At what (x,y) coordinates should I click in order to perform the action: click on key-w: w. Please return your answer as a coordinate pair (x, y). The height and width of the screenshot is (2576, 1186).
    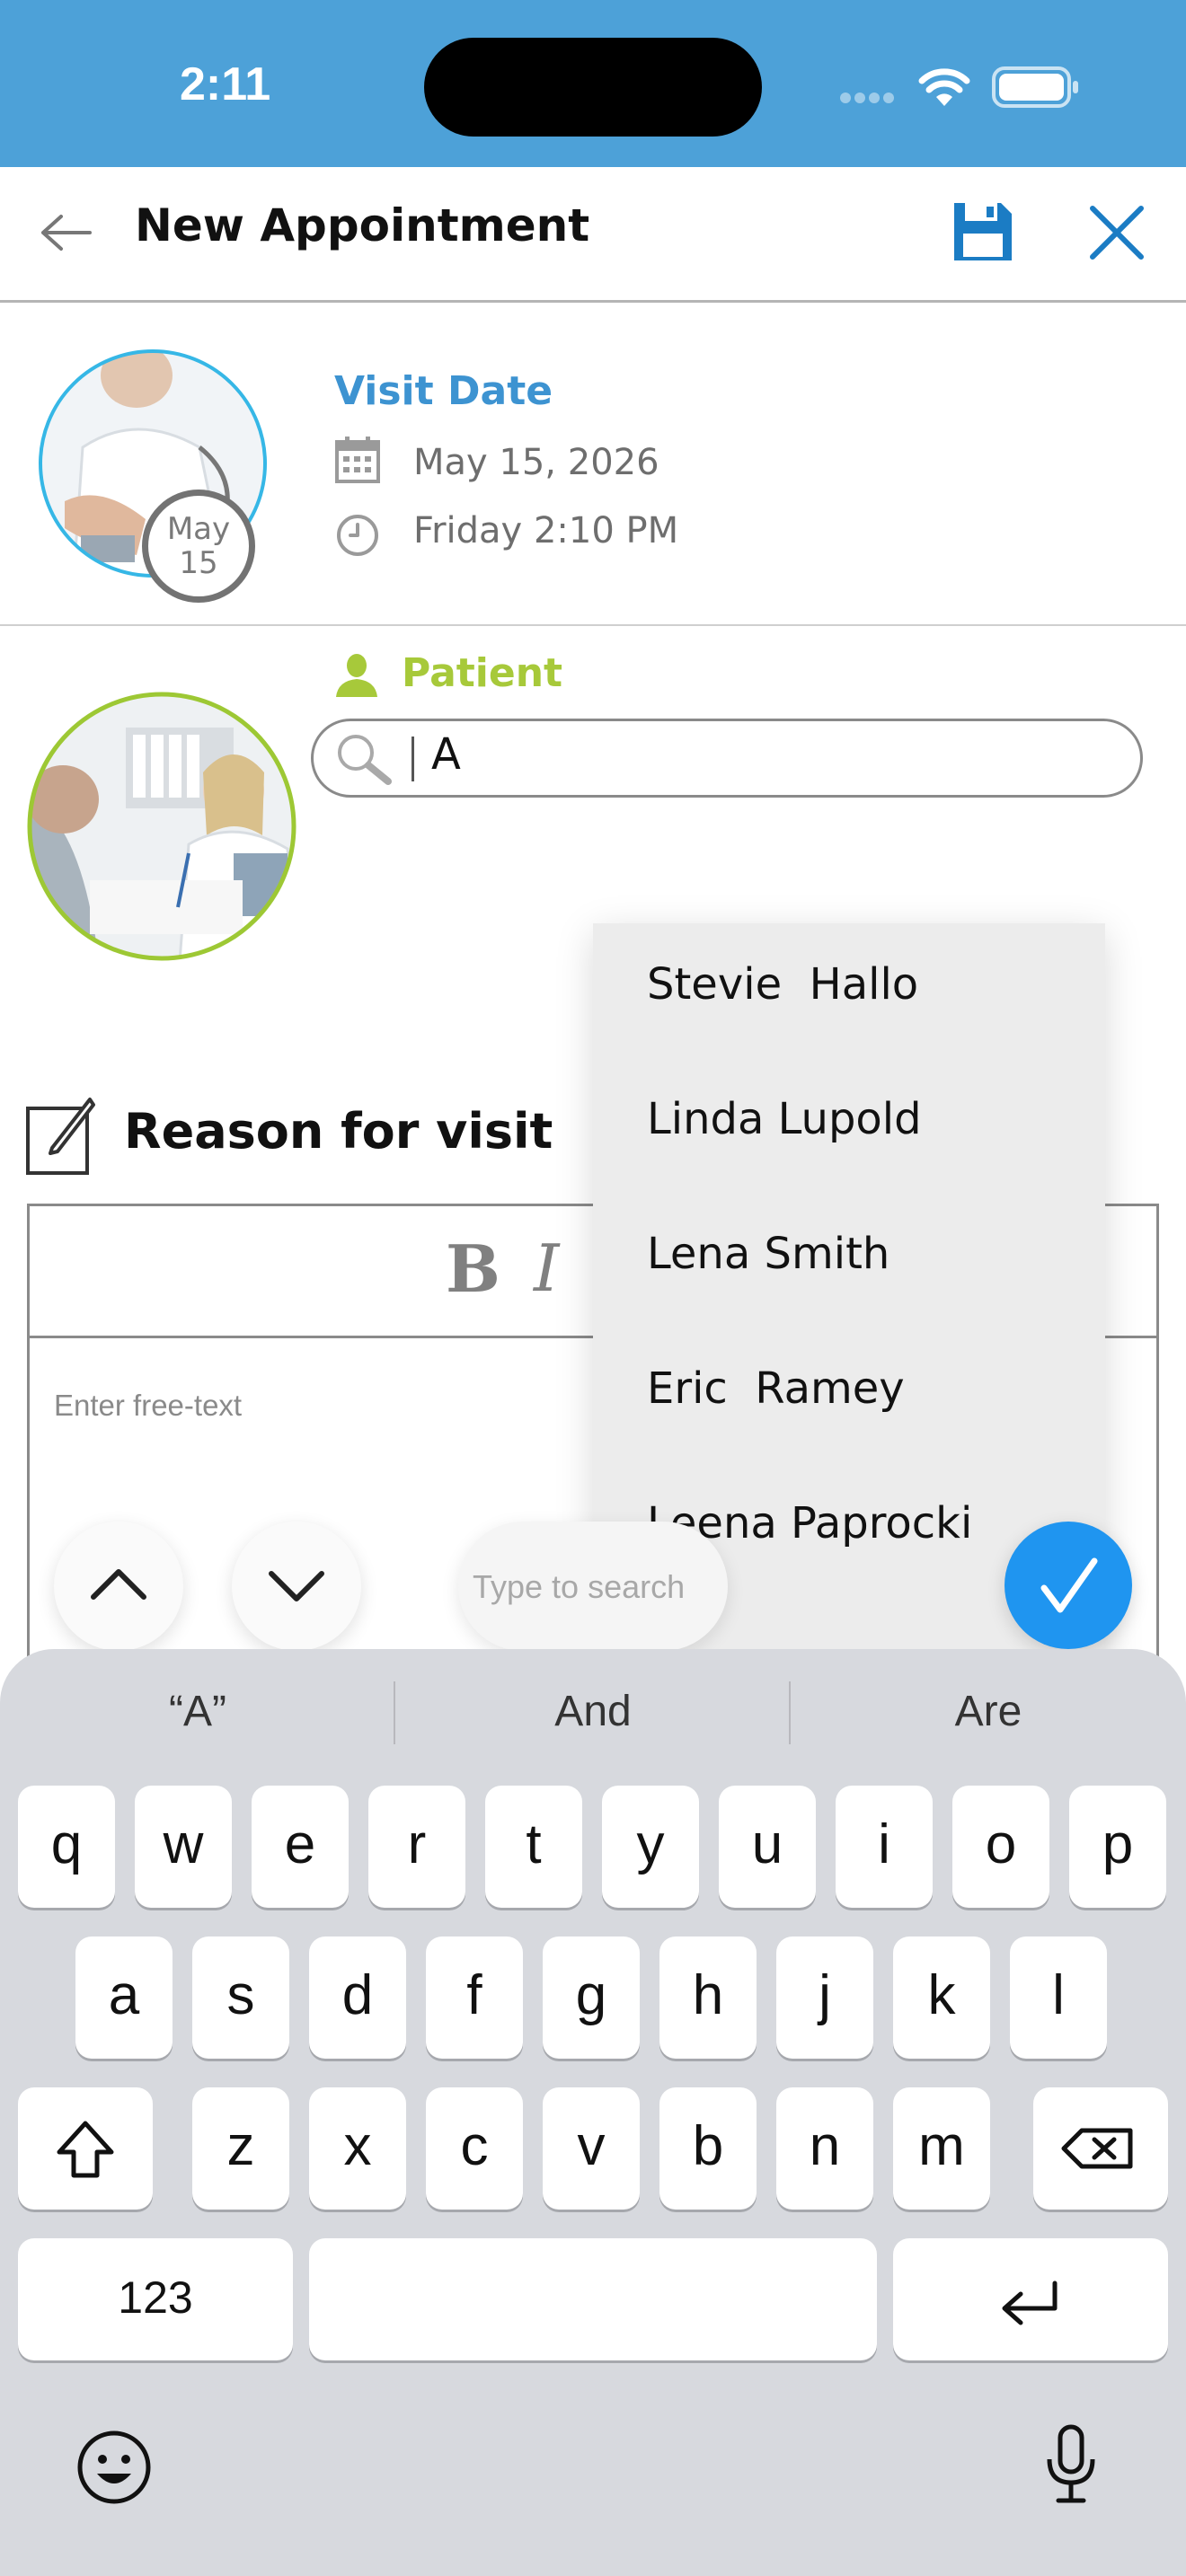
    Looking at the image, I should click on (183, 1847).